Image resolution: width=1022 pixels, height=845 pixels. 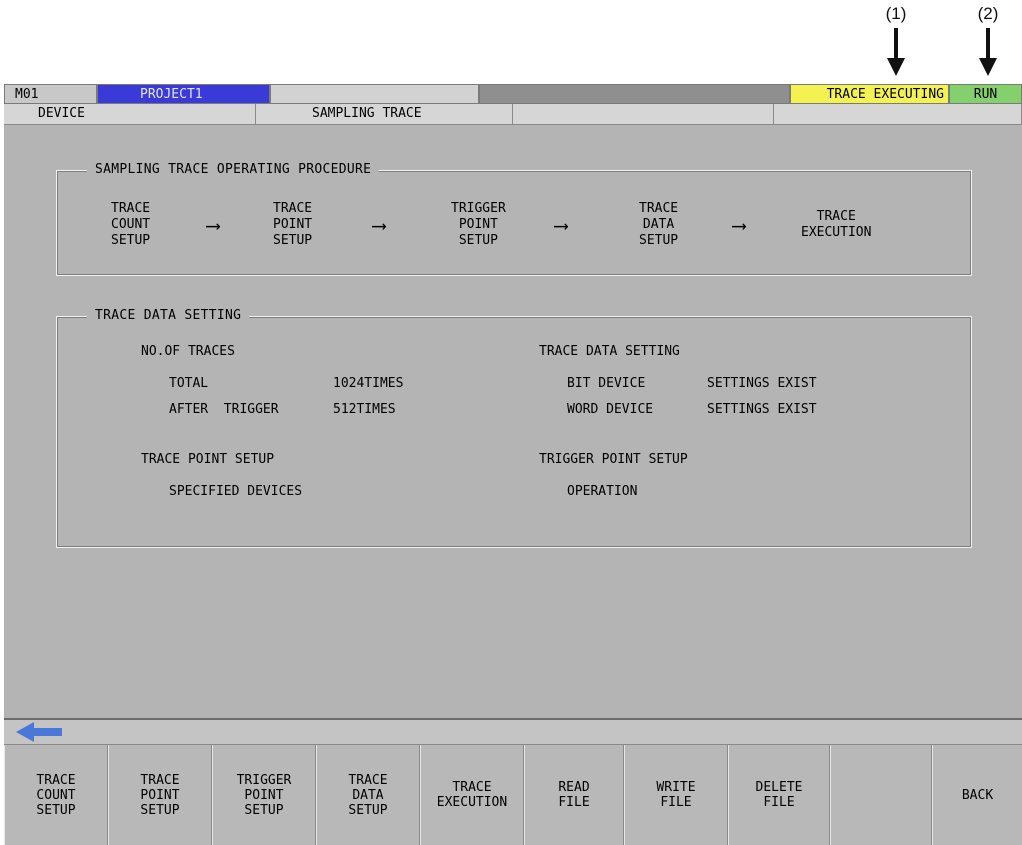 What do you see at coordinates (293, 224) in the screenshot?
I see `procedure-step-trace-point: TRACE POINT SETUP` at bounding box center [293, 224].